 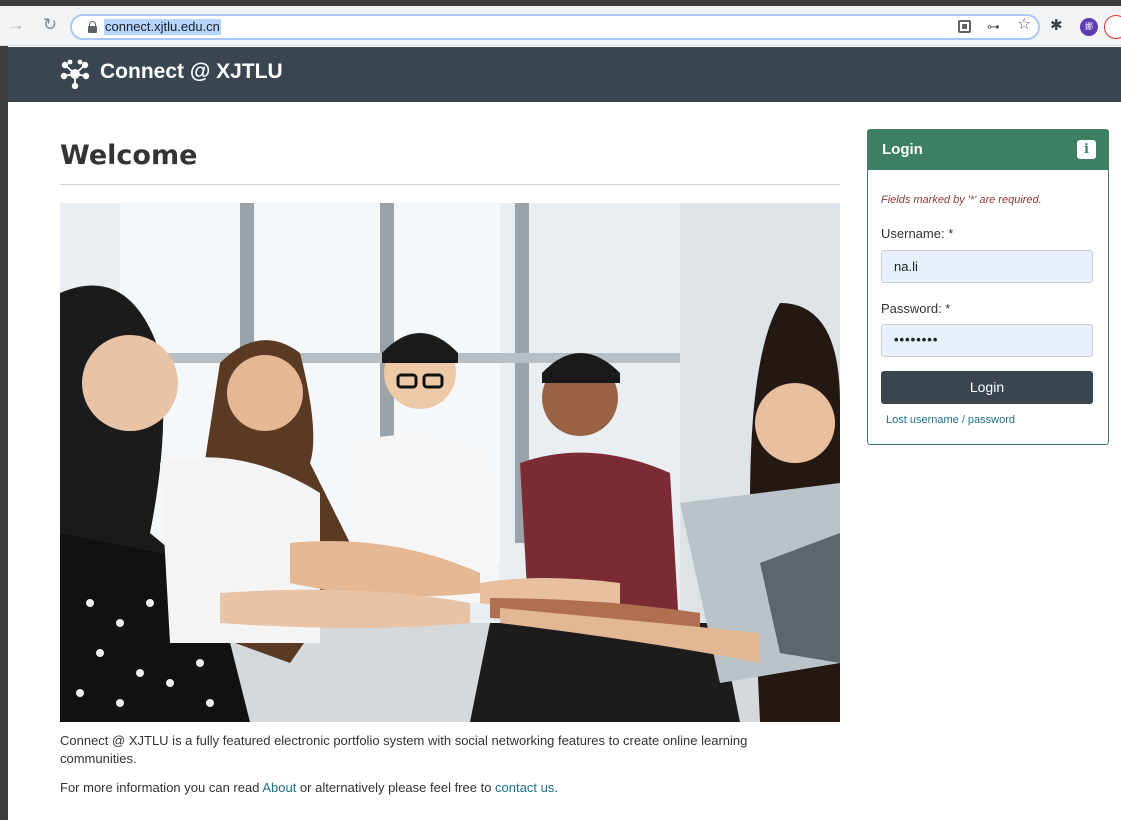 I want to click on qr-code-icon, so click(x=964, y=26).